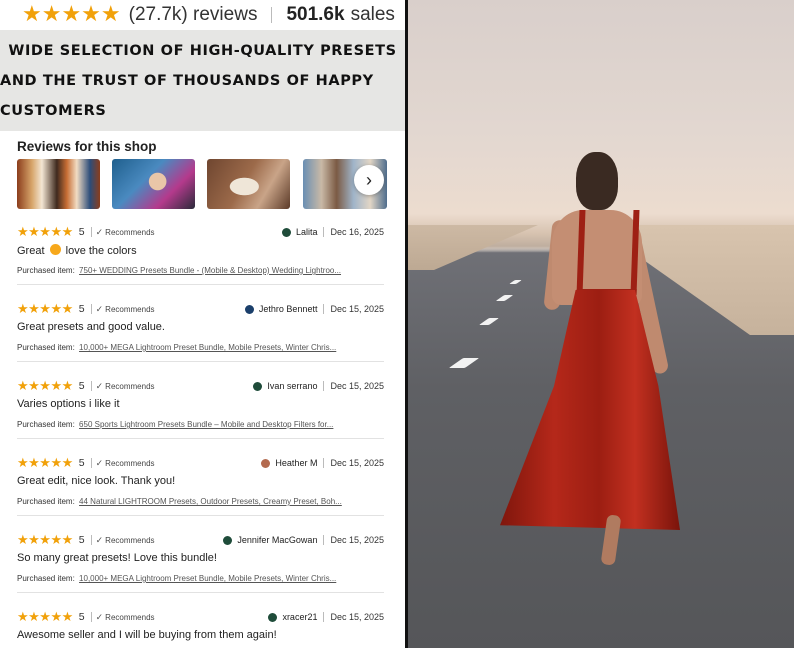 Image resolution: width=794 pixels, height=648 pixels. Describe the element at coordinates (315, 14) in the screenshot. I see `sales-count: 501.6k` at that location.